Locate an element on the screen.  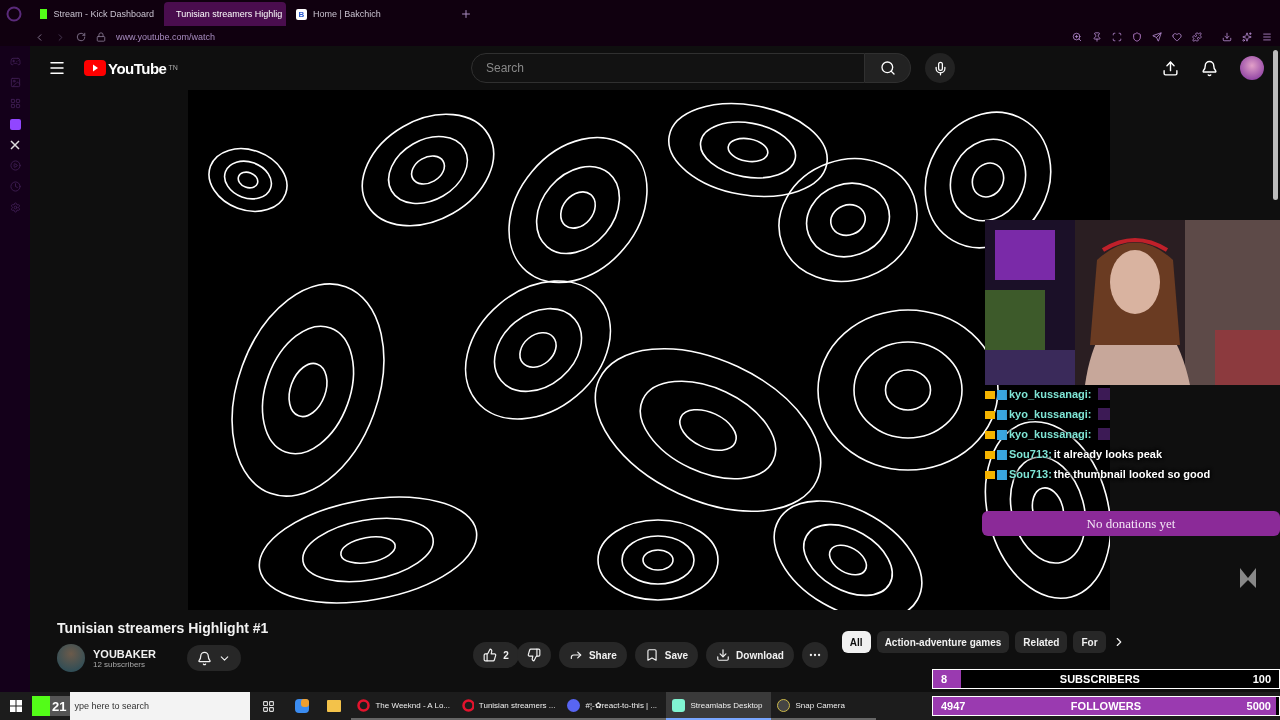
goal-count: 8 is located at coordinates (944, 679).